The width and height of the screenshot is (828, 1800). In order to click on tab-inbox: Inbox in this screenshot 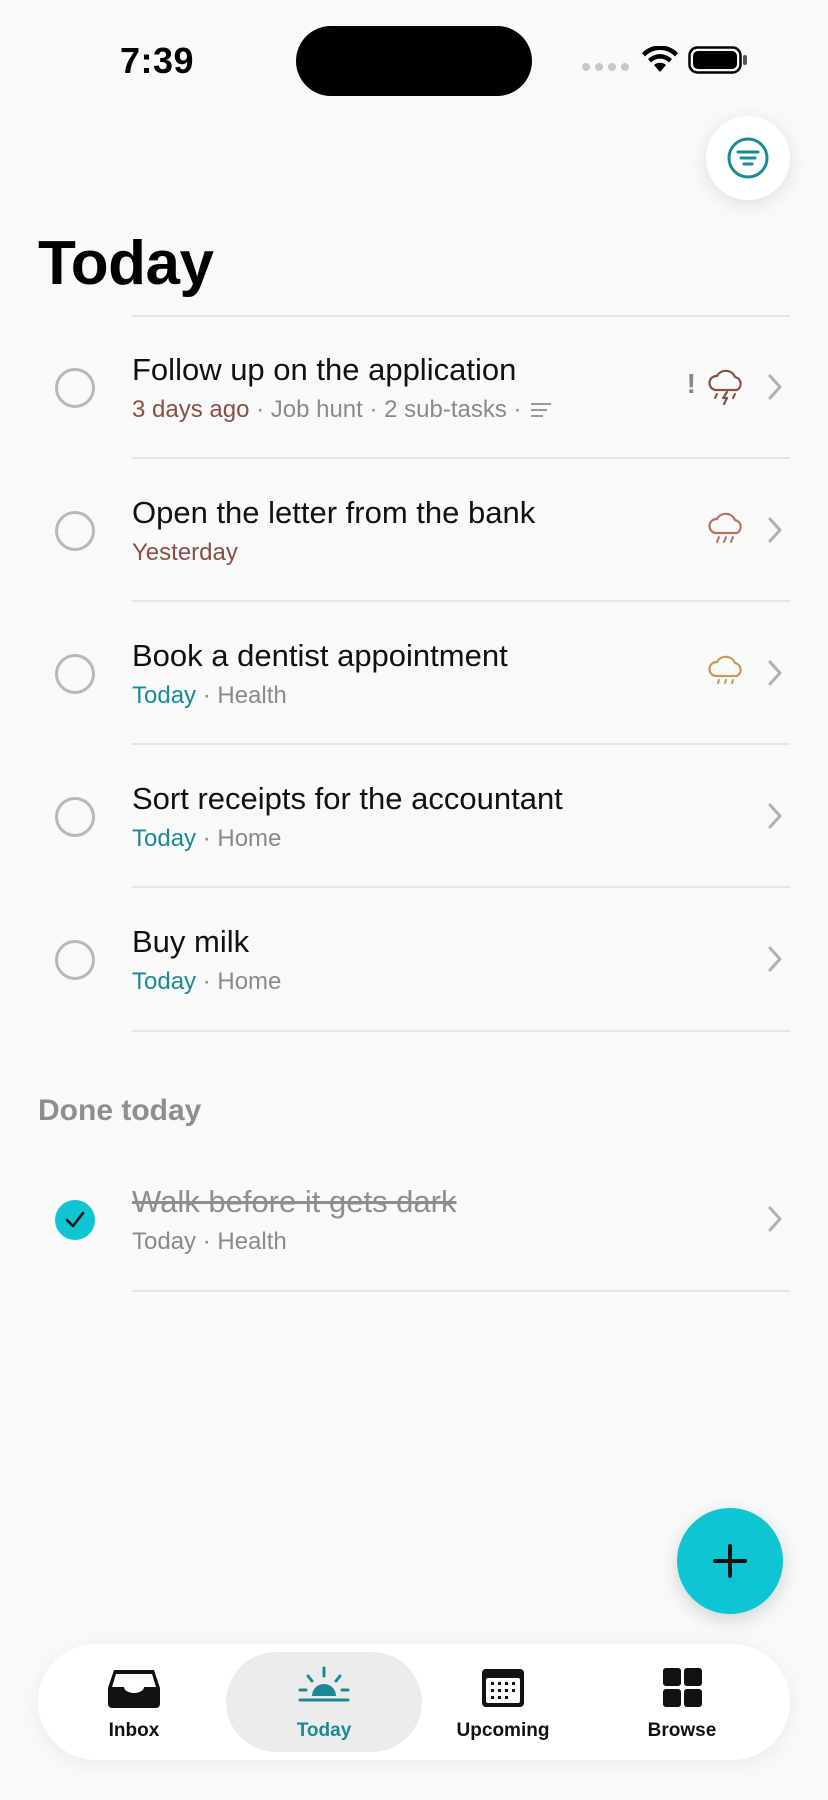, I will do `click(134, 1702)`.